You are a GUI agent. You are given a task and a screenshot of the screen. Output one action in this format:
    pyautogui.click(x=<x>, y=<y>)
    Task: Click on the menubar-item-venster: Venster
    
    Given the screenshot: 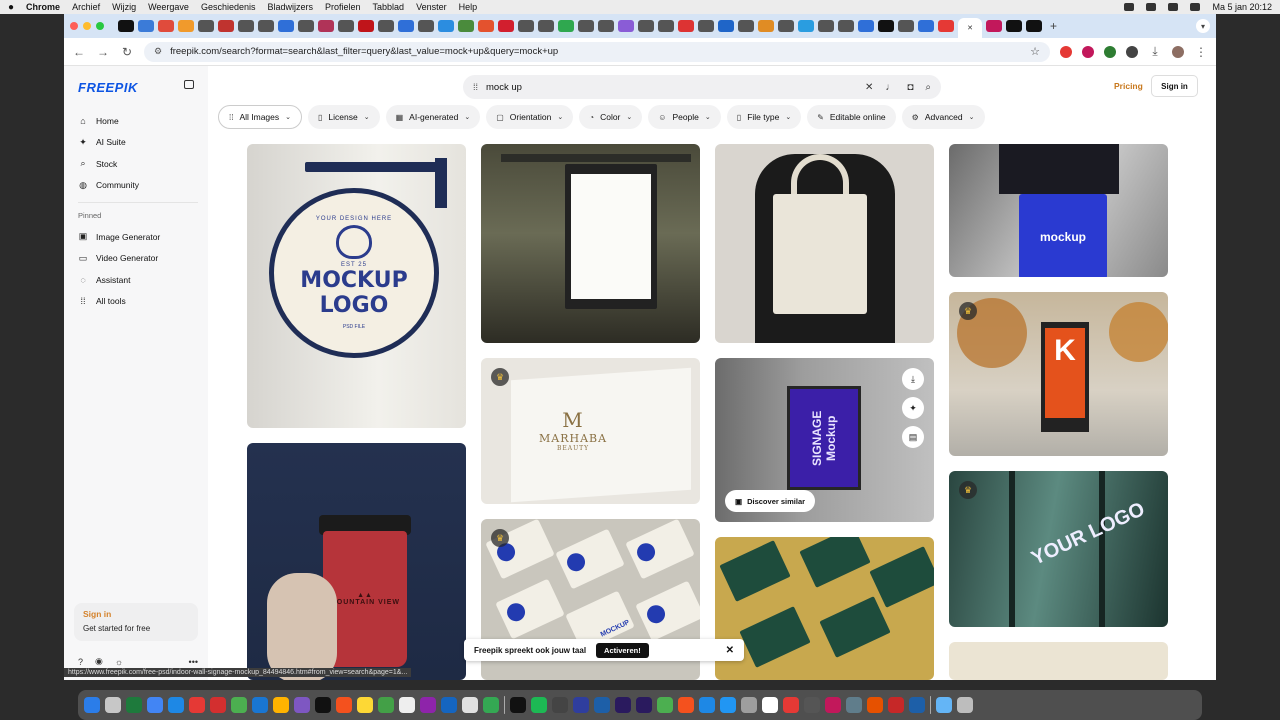 What is the action you would take?
    pyautogui.click(x=431, y=7)
    